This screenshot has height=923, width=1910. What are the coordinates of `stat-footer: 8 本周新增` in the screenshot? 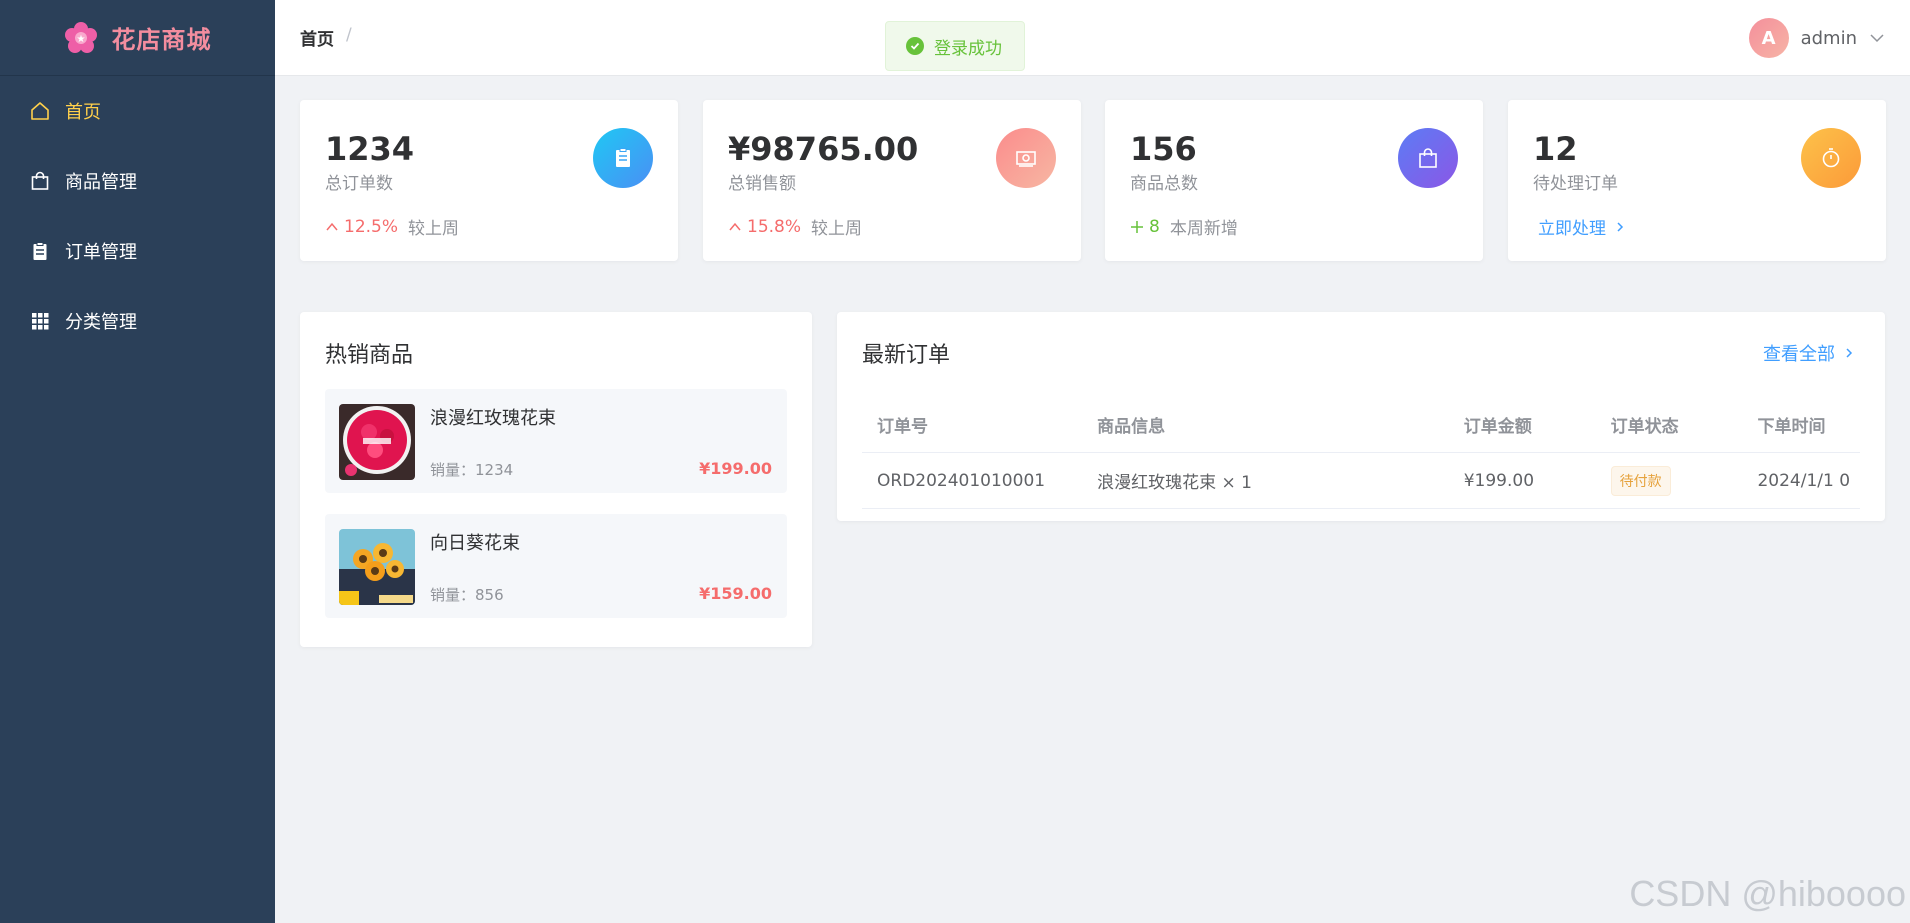 It's located at (1294, 226).